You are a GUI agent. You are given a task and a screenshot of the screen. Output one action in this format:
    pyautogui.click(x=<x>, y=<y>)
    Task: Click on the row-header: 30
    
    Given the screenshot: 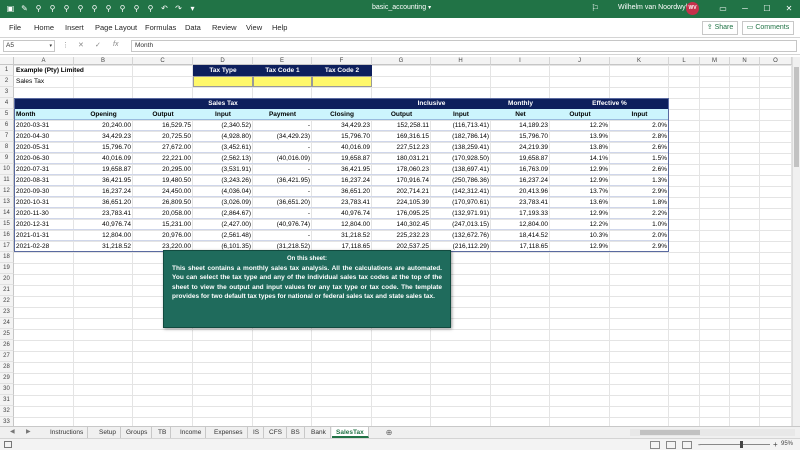 What is the action you would take?
    pyautogui.click(x=7, y=389)
    